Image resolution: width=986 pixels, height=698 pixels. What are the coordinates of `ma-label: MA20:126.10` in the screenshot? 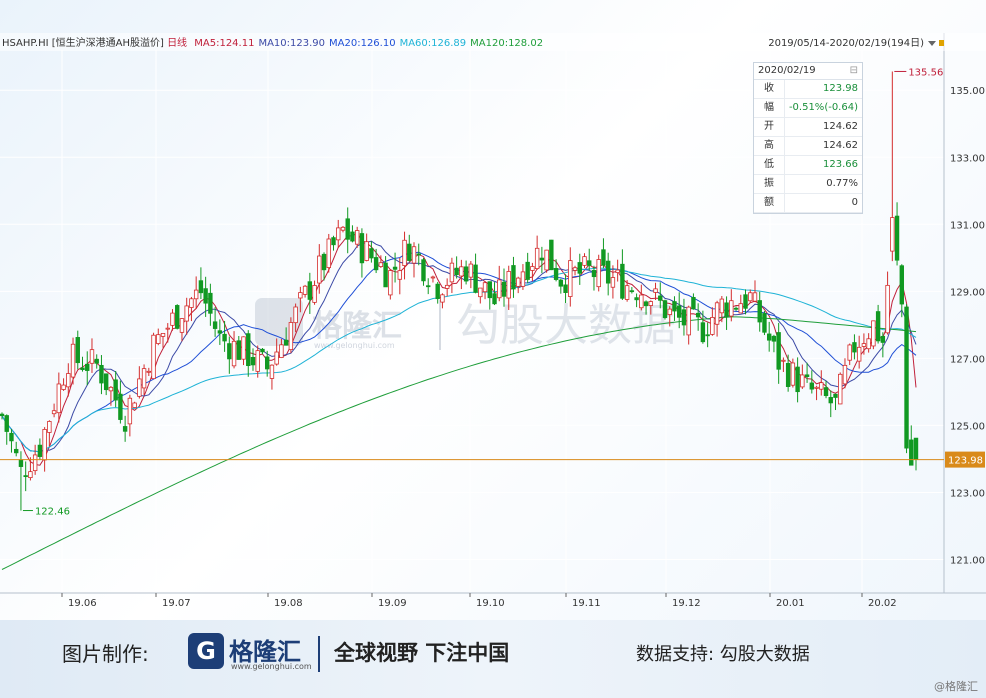 It's located at (362, 43).